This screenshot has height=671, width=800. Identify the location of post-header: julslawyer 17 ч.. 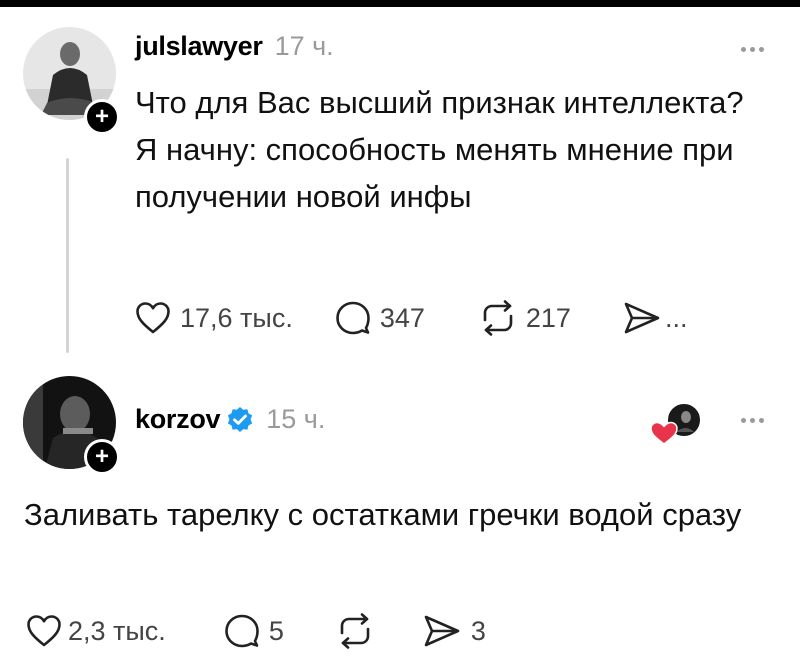
(234, 46).